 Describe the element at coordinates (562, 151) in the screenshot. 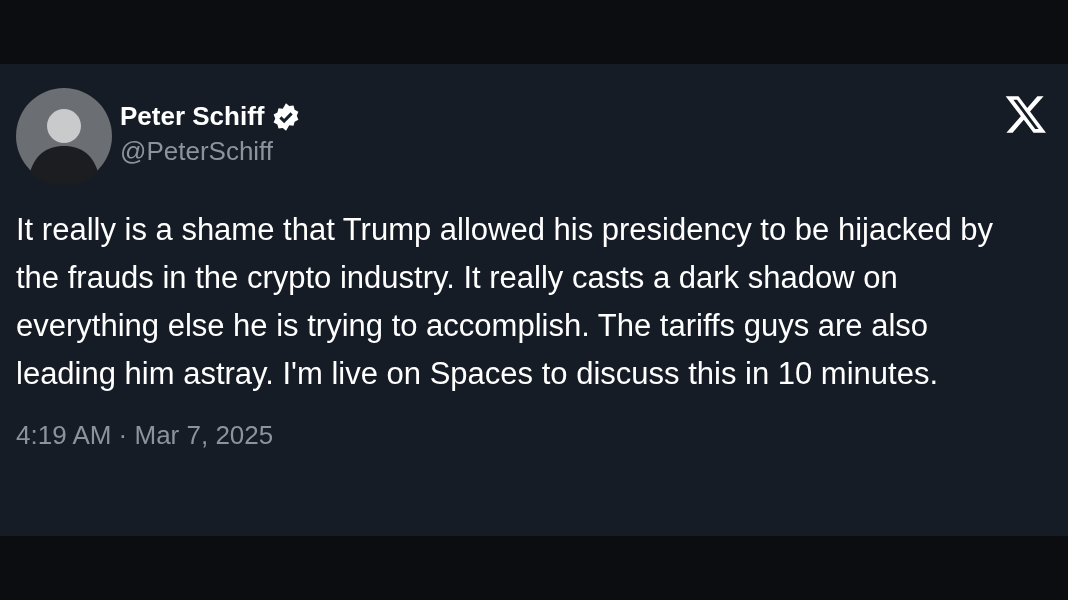

I see `author-handle: @PeterSchiff` at that location.